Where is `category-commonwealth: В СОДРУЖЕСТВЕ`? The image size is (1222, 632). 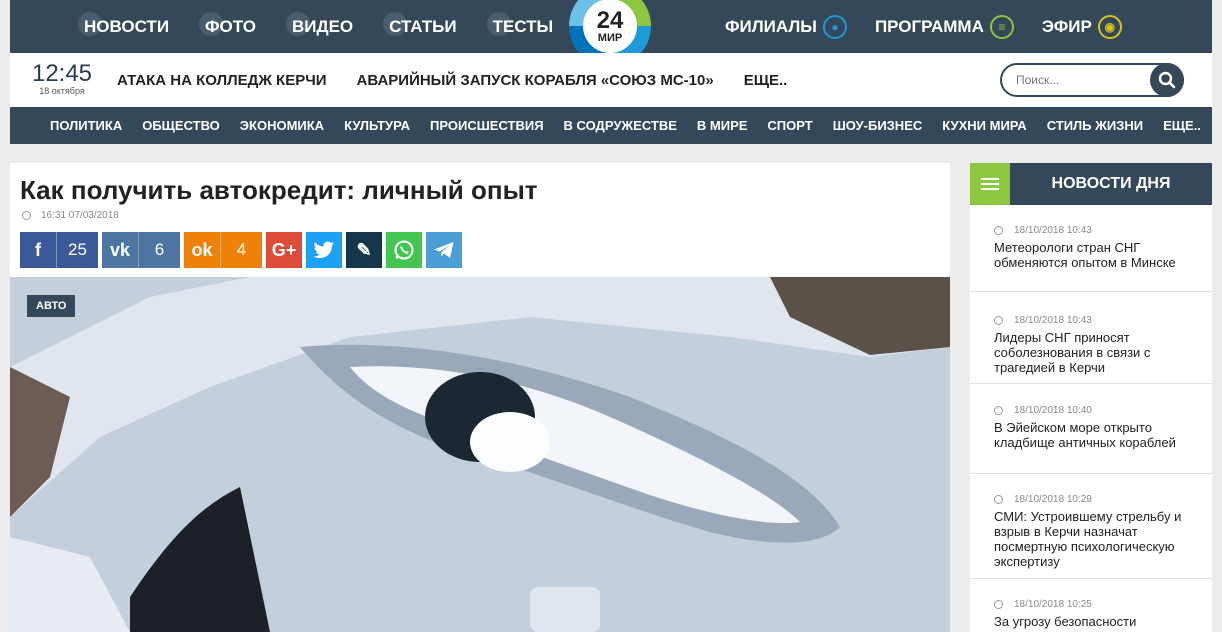
category-commonwealth: В СОДРУЖЕСТВЕ is located at coordinates (620, 125).